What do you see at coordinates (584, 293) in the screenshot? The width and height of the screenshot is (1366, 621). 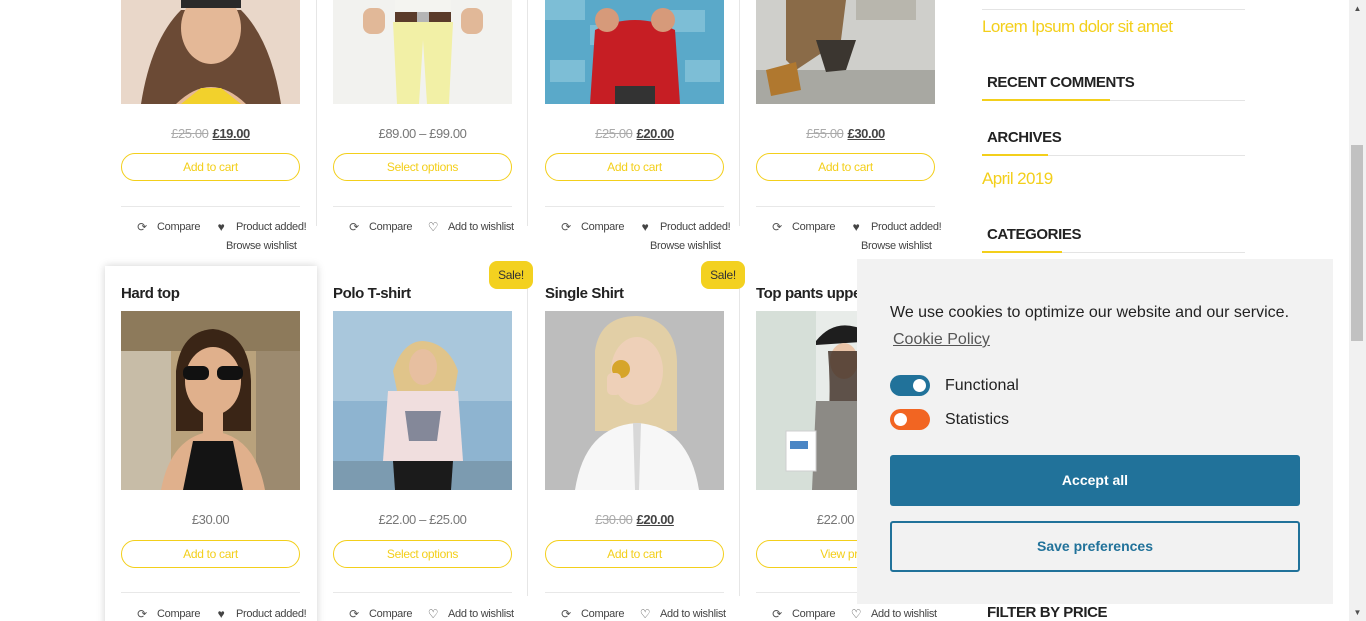 I see `product-title: Single Shirt` at bounding box center [584, 293].